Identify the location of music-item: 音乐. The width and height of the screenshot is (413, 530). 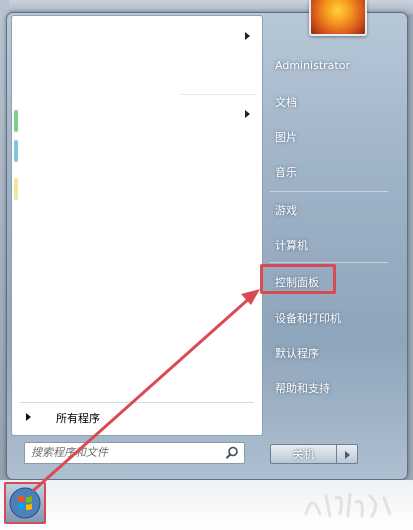
(286, 172).